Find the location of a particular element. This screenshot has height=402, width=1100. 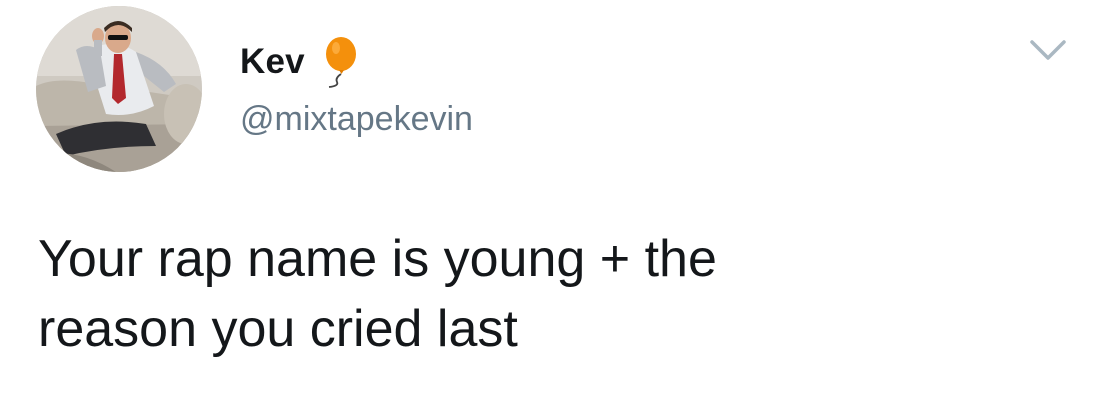

tweet-text-line-2: reason you cried last is located at coordinates (278, 329).